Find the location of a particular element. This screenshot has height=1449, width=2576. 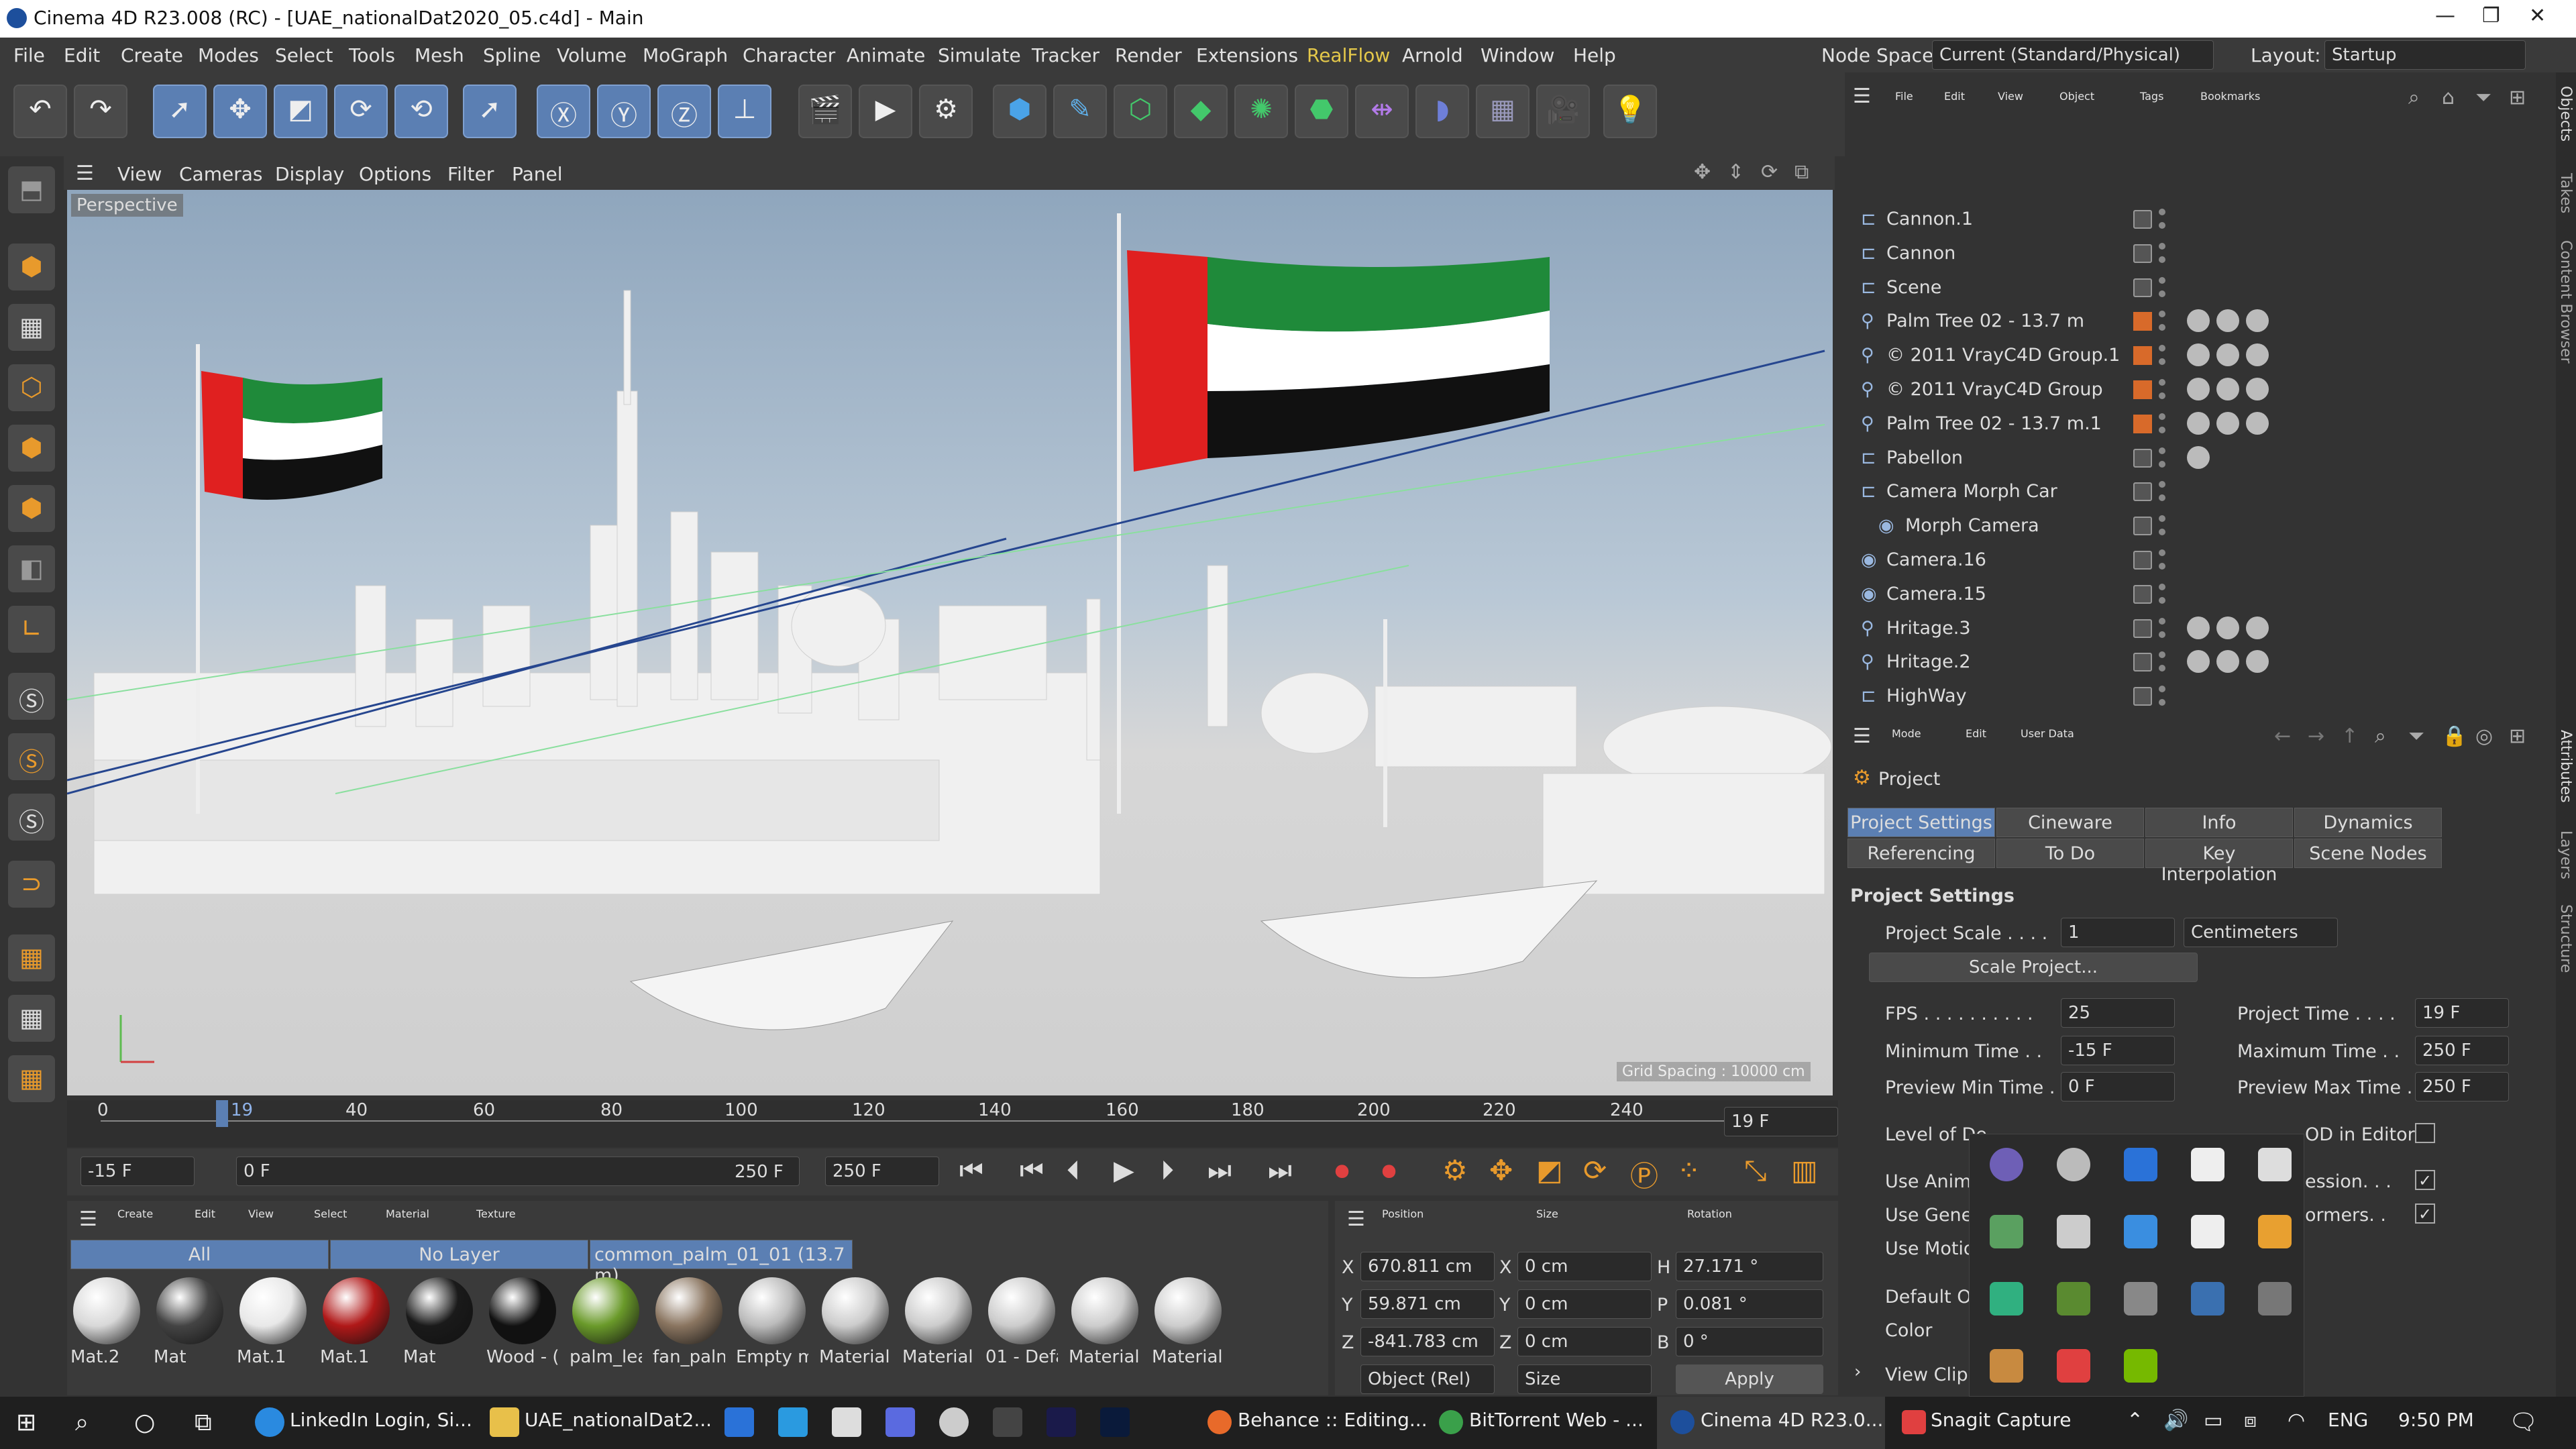

locked-workplane-button: ▦ is located at coordinates (31, 1078).